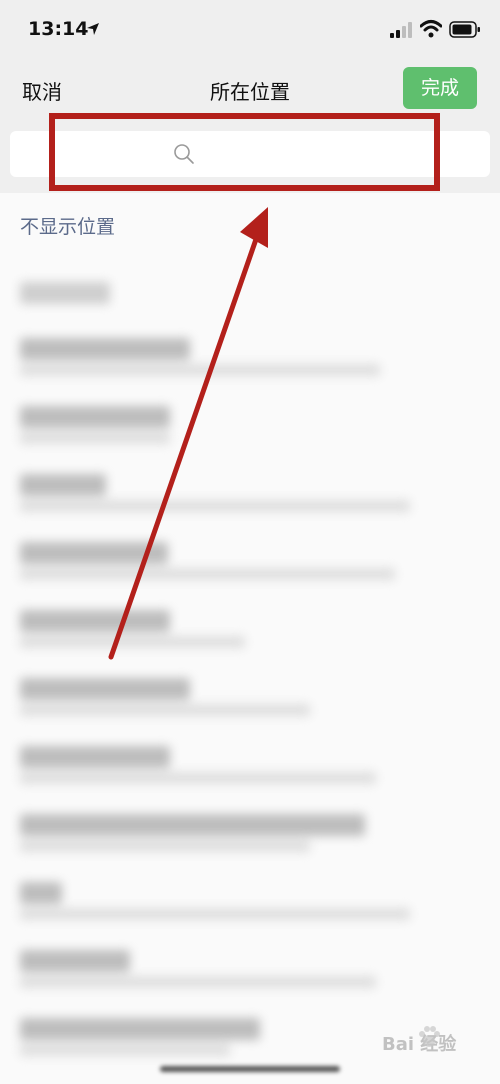 The image size is (500, 1084). Describe the element at coordinates (290, 151) in the screenshot. I see `search-placeholder` at that location.